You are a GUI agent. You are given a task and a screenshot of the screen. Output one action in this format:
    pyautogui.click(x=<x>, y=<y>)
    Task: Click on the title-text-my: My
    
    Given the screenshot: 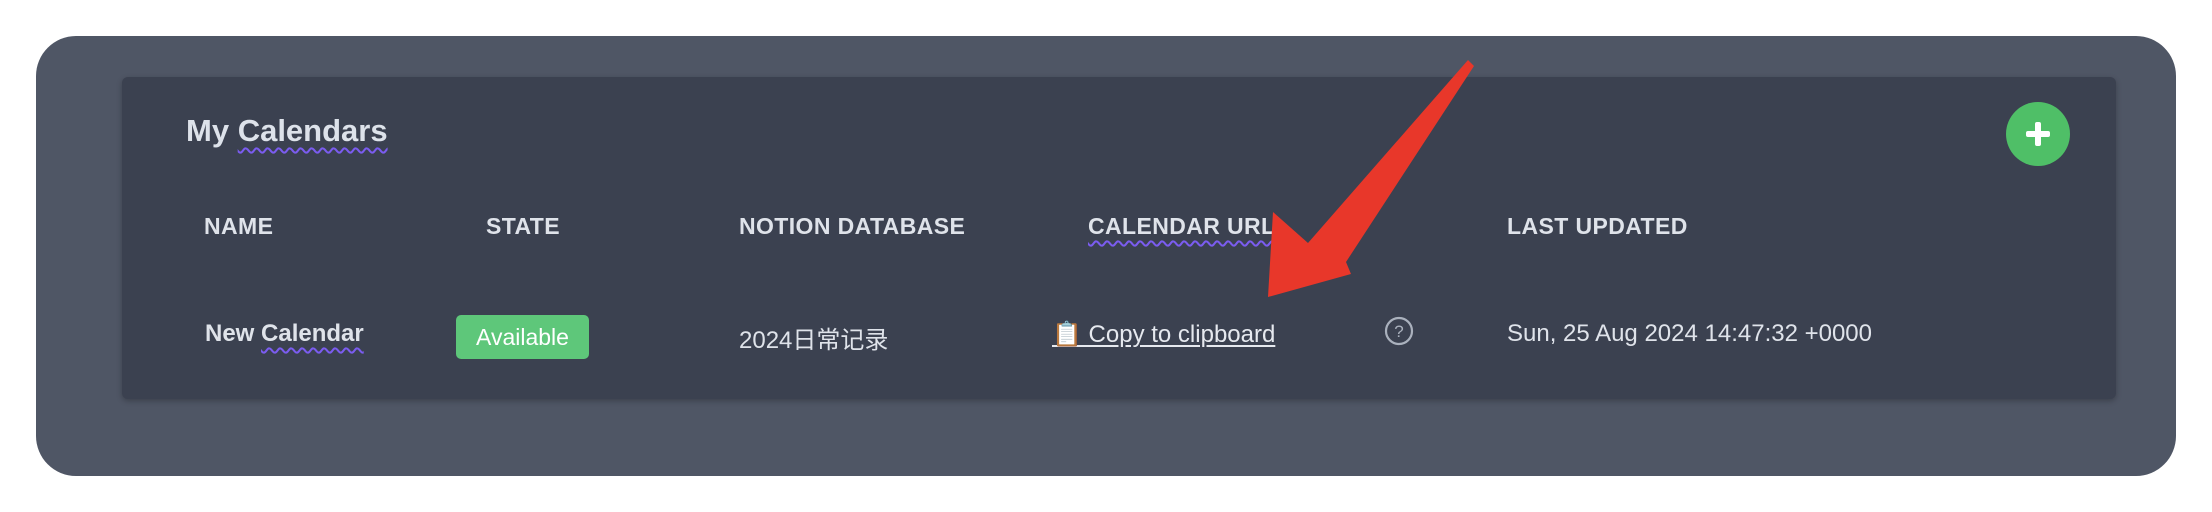 What is the action you would take?
    pyautogui.click(x=212, y=130)
    